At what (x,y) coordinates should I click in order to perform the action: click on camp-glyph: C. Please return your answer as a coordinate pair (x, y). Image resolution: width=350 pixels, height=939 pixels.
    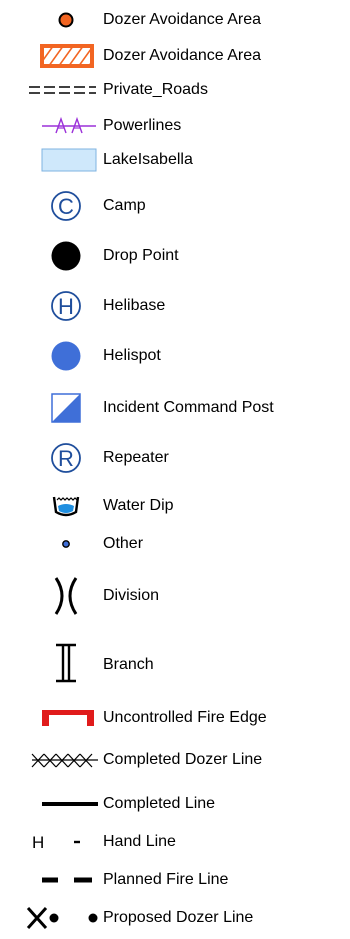
    Looking at the image, I should click on (66, 206).